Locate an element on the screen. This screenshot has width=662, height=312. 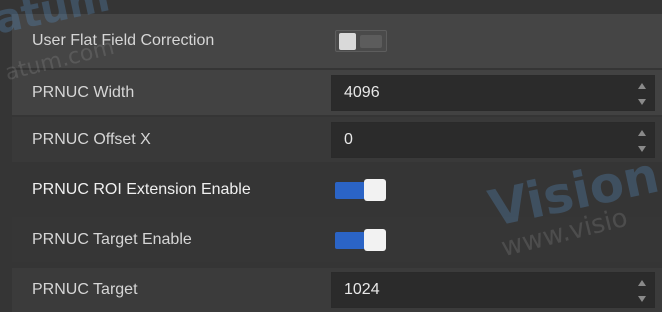
property-row-prnuc-target-enable: PRNUC Target Enable is located at coordinates (337, 239).